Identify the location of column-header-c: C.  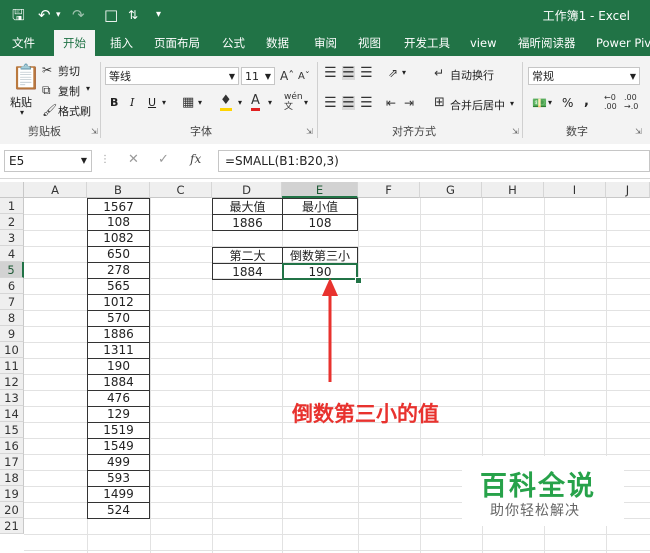
(181, 190).